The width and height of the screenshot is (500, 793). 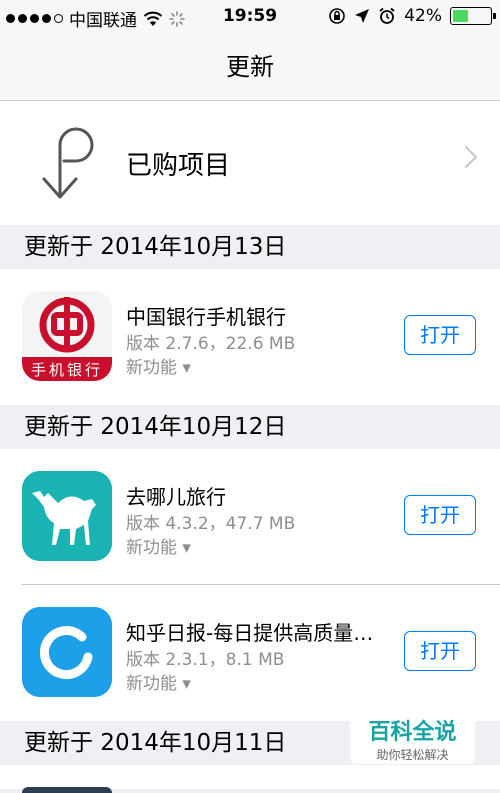 I want to click on bank-of-china-app-icon: 手机银行, so click(x=67, y=336).